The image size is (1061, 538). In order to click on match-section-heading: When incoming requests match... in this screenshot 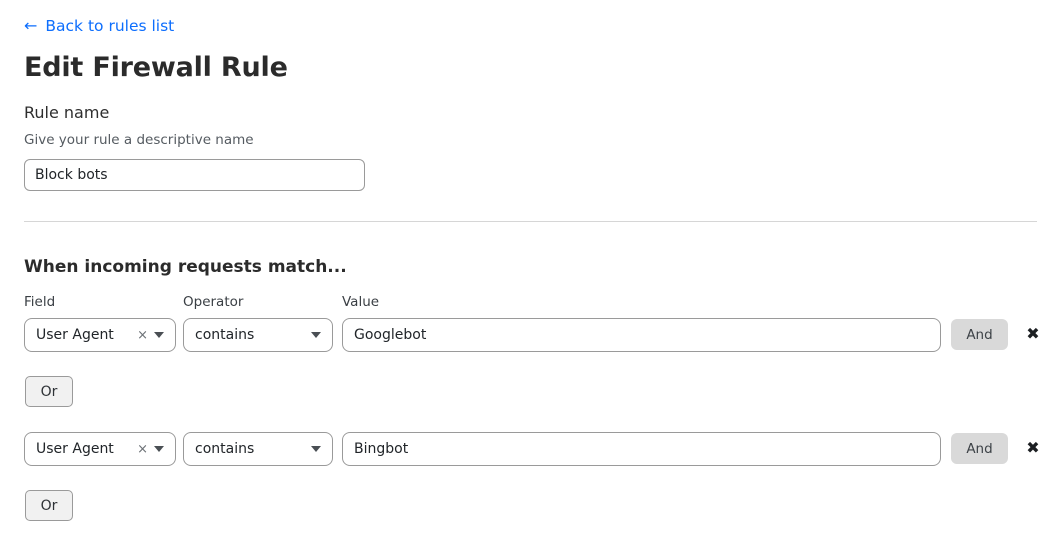, I will do `click(185, 267)`.